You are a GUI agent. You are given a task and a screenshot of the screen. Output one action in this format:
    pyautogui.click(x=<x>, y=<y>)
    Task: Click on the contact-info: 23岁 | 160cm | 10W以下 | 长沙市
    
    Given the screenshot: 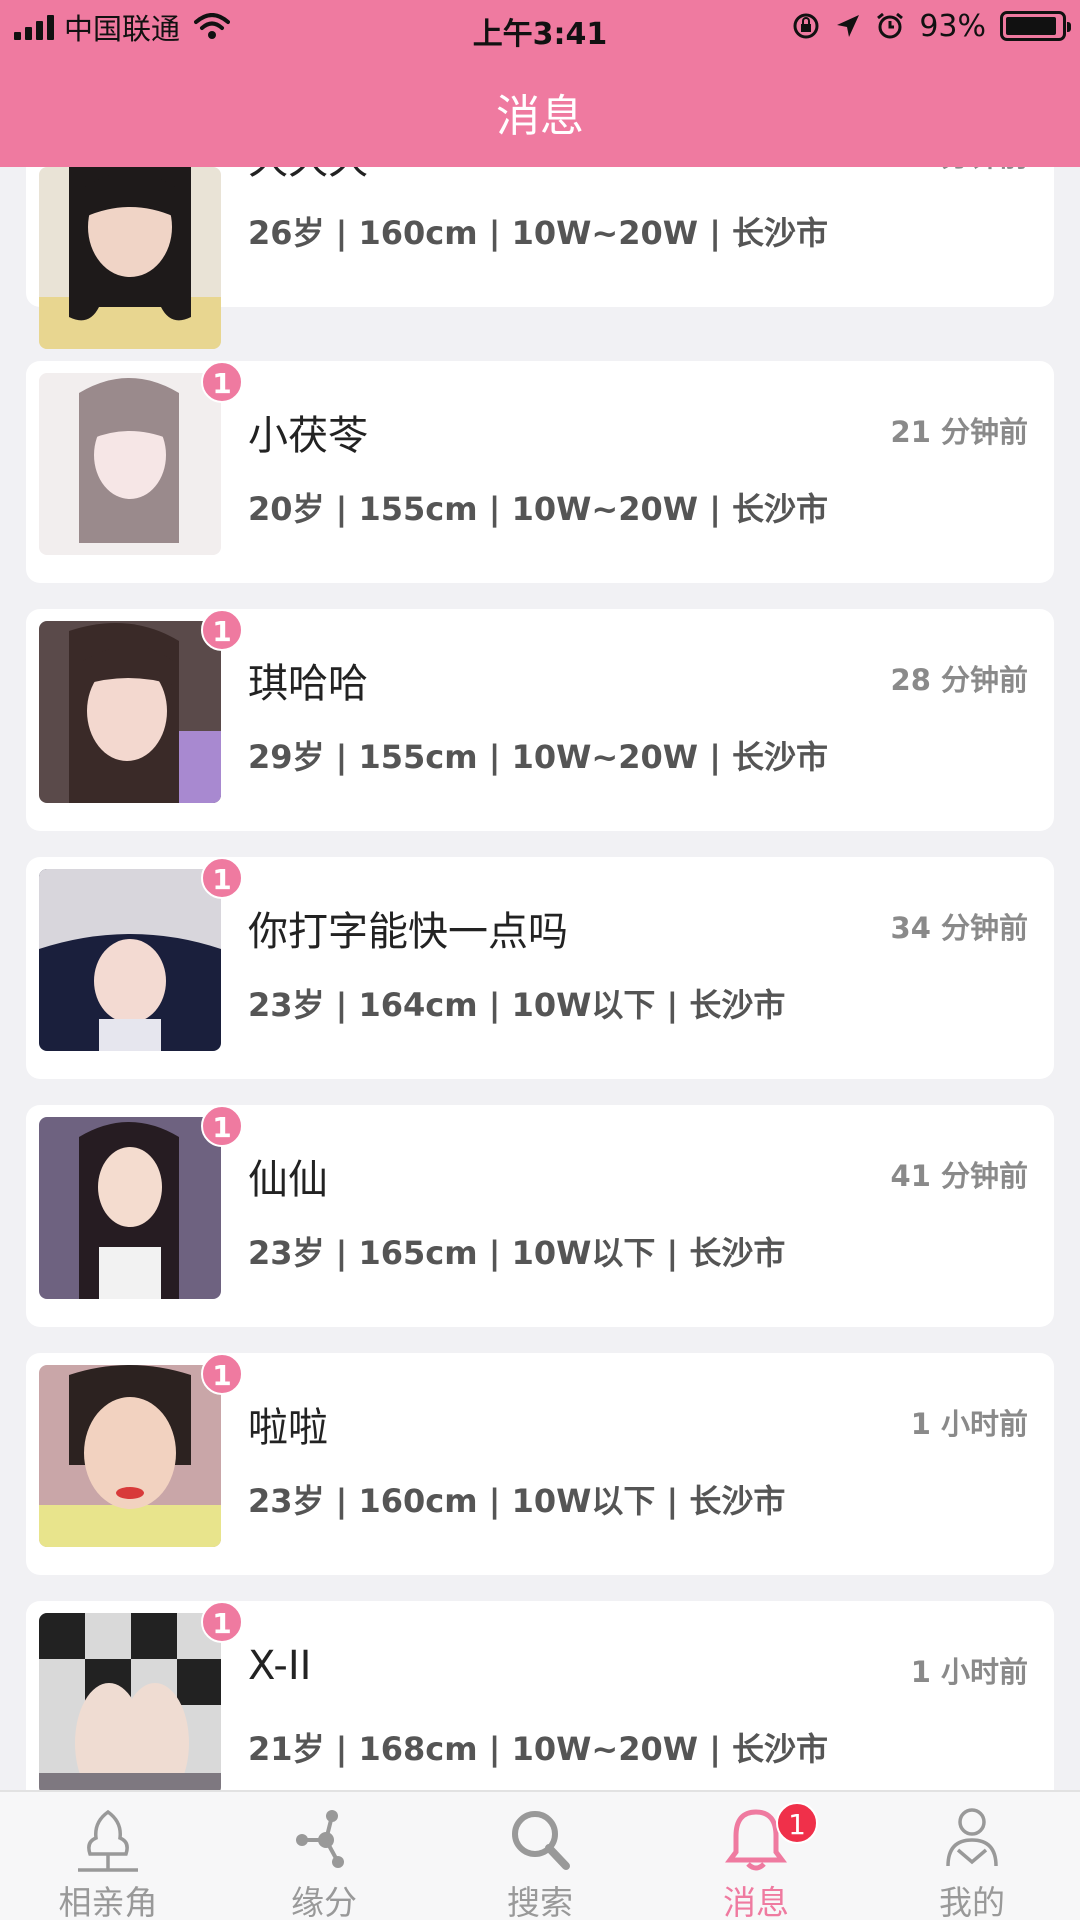 What is the action you would take?
    pyautogui.click(x=517, y=1501)
    